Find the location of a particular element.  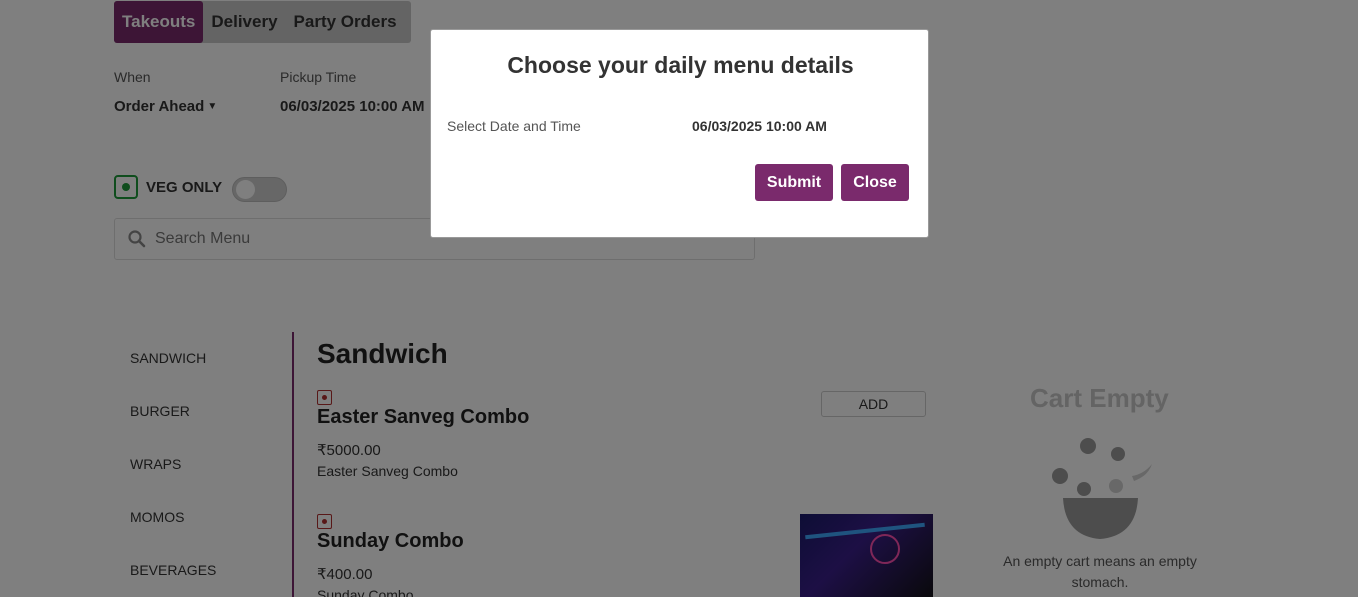

date-time-value: 06/03/2025 10:00 AM is located at coordinates (759, 126).